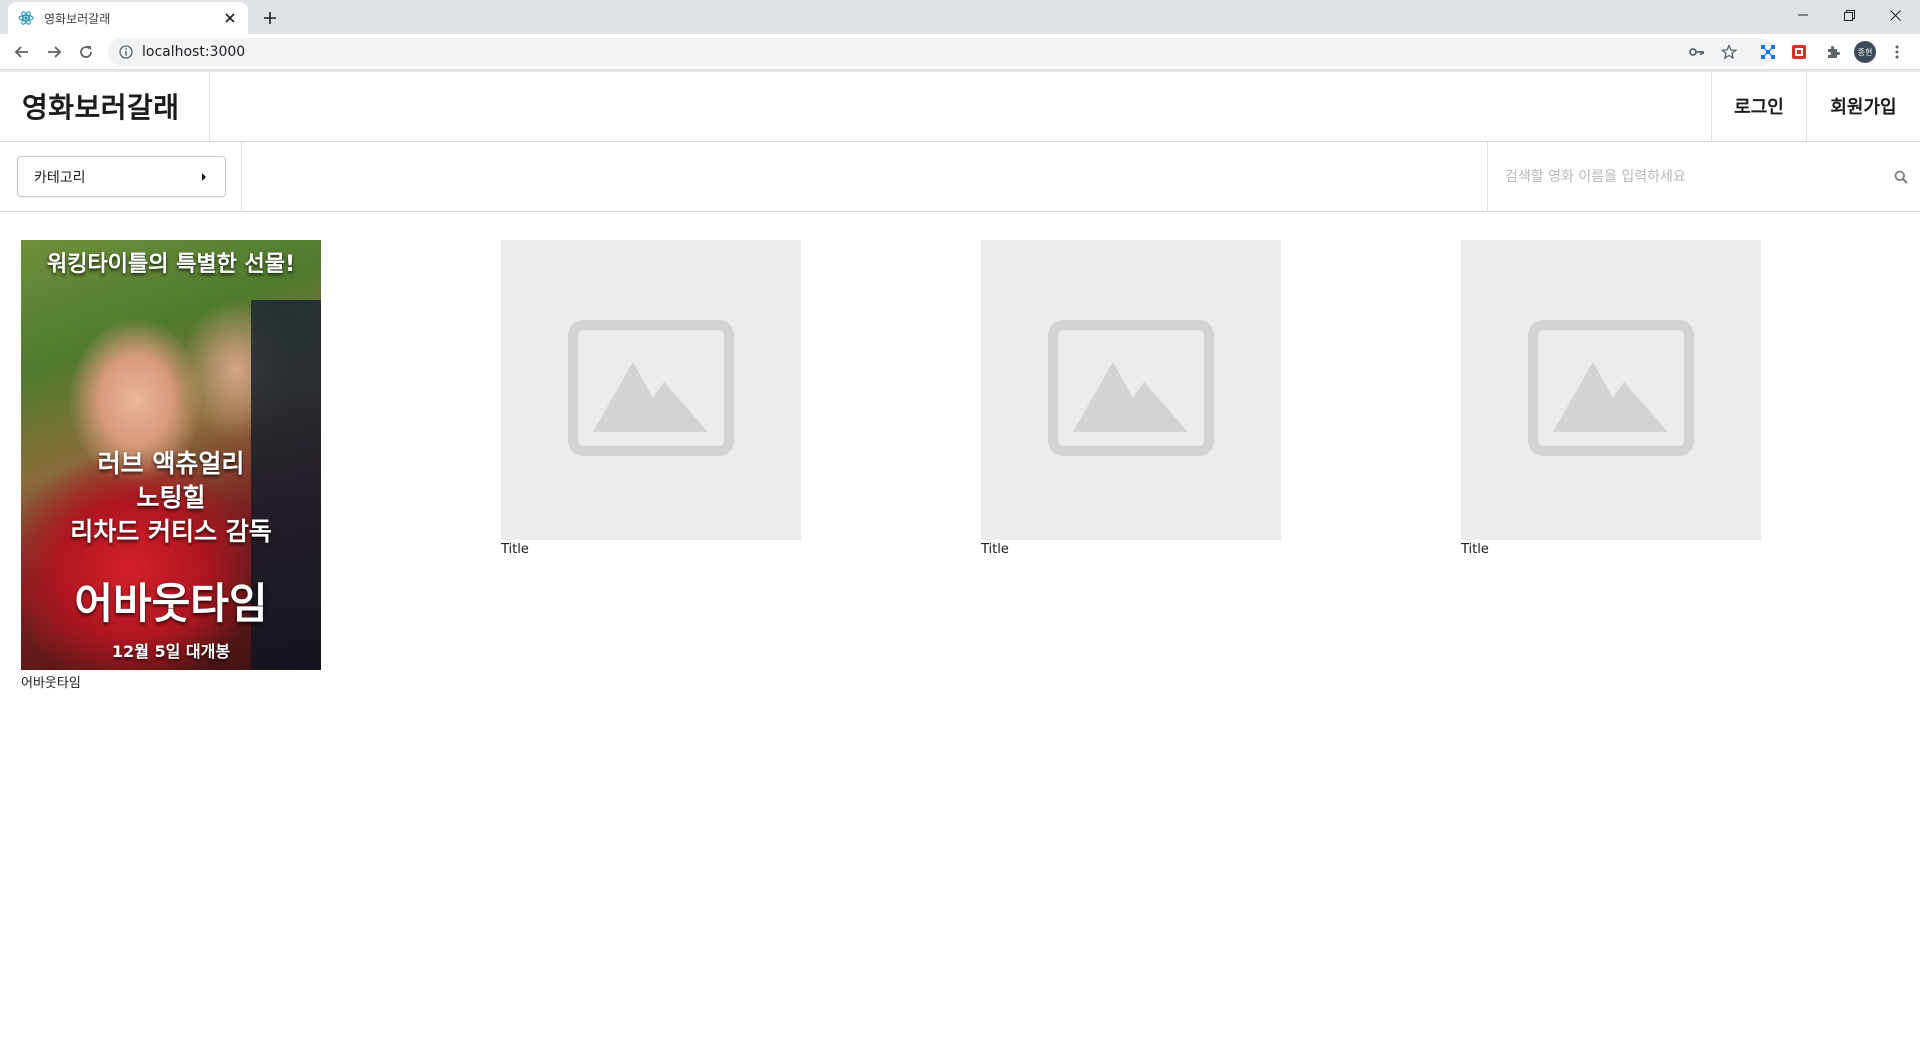 This screenshot has height=1040, width=1920. Describe the element at coordinates (1758, 106) in the screenshot. I see `login-button: 로그인` at that location.